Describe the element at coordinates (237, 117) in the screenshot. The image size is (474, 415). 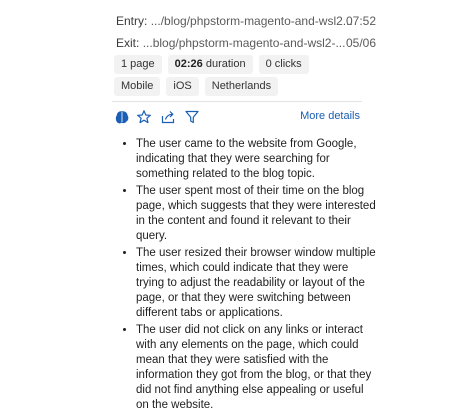
I see `action-bar: More details` at that location.